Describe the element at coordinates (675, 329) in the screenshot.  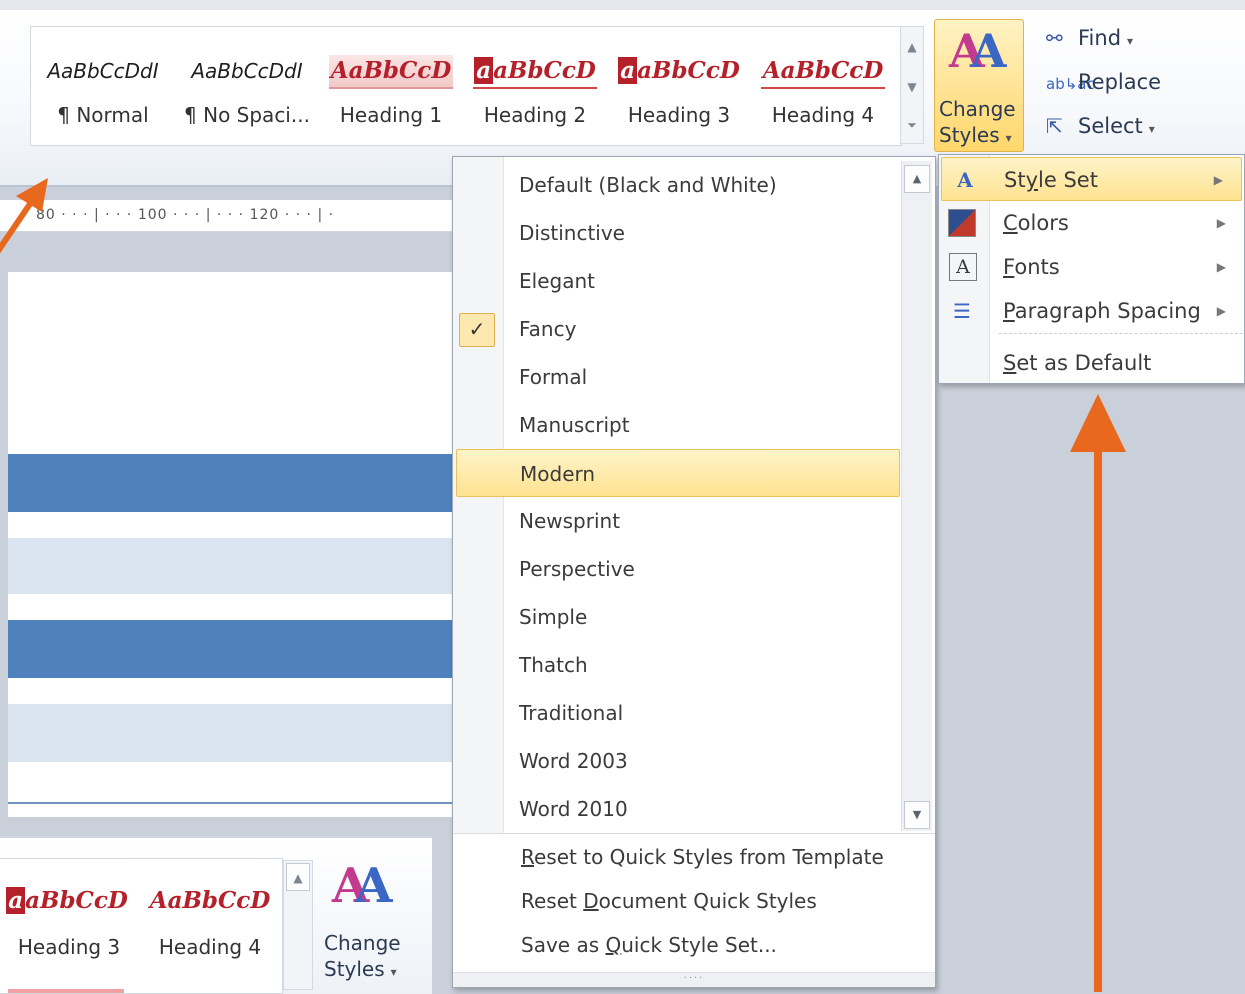
I see `style-set-fancy: ✓ Fancy` at that location.